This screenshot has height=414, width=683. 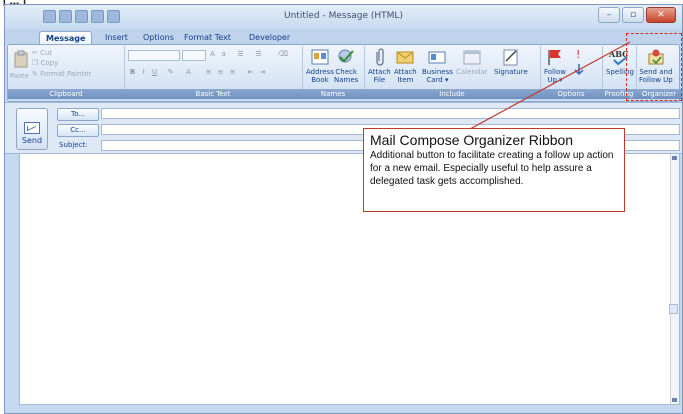 What do you see at coordinates (472, 140) in the screenshot?
I see `callout-title: Mail Compose Organizer Ribbon` at bounding box center [472, 140].